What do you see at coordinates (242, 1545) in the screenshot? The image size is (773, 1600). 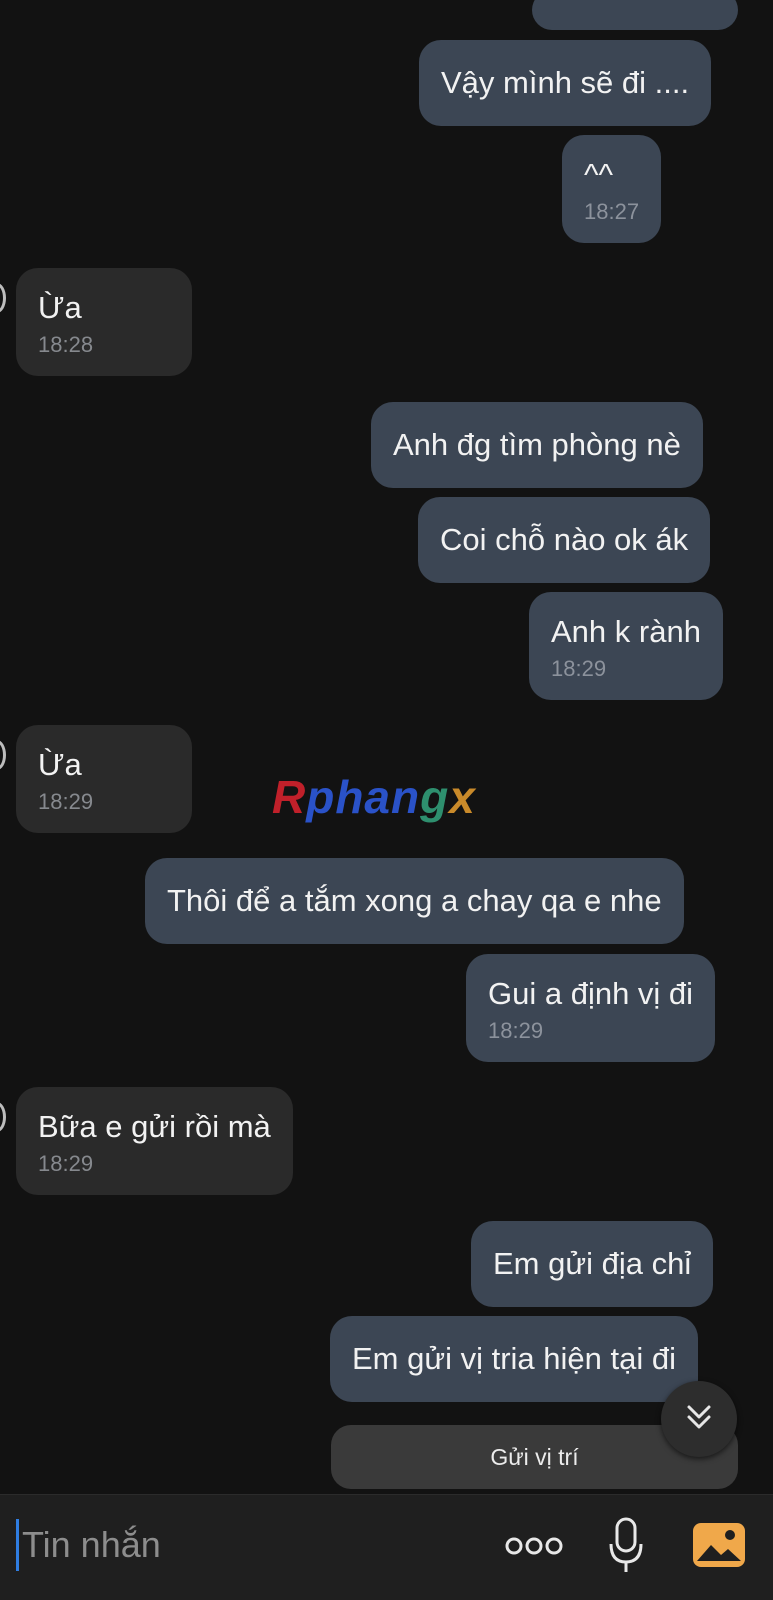 I see `message-input` at bounding box center [242, 1545].